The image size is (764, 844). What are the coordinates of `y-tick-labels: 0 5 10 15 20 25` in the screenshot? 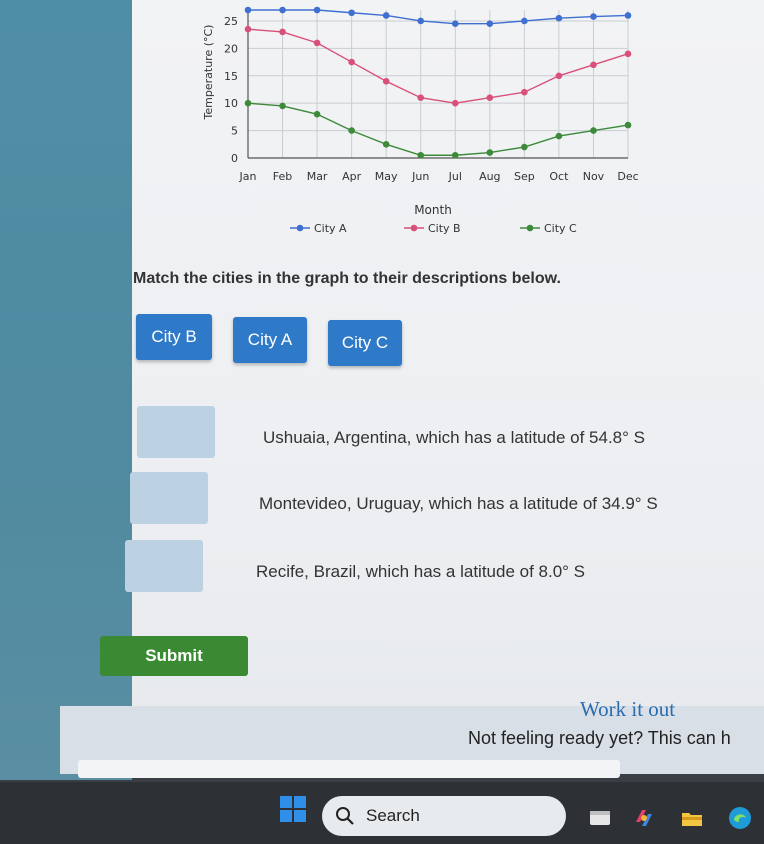 It's located at (231, 90).